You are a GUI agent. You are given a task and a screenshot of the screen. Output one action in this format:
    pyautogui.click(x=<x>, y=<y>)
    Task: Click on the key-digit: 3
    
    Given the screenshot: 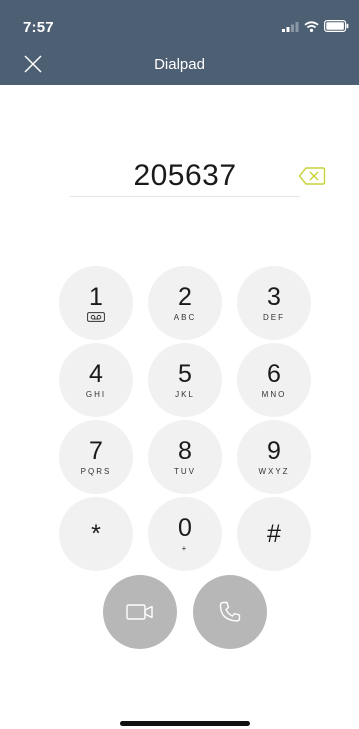 What is the action you would take?
    pyautogui.click(x=274, y=296)
    